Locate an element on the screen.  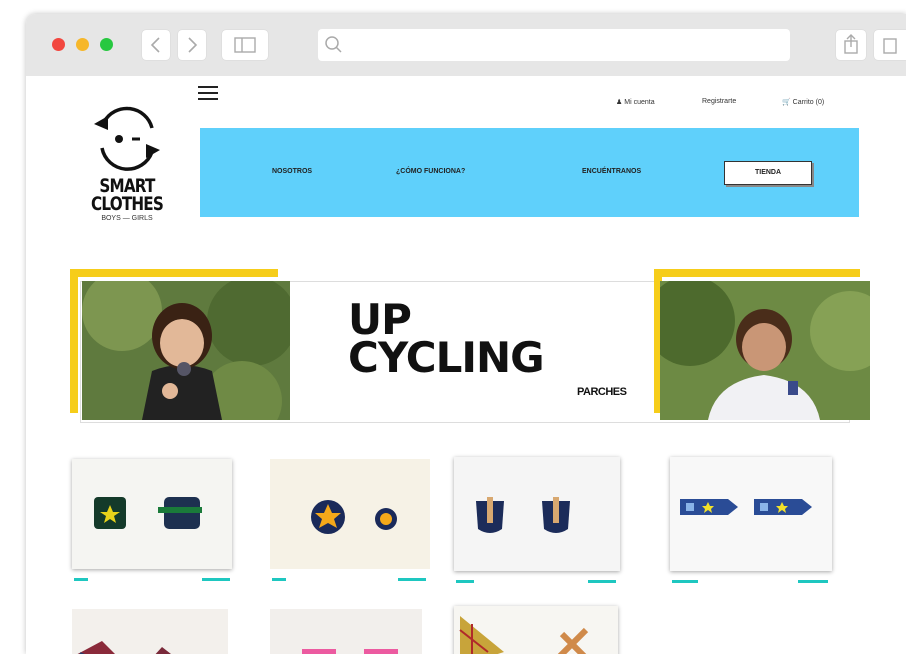
search-icon is located at coordinates (333, 44).